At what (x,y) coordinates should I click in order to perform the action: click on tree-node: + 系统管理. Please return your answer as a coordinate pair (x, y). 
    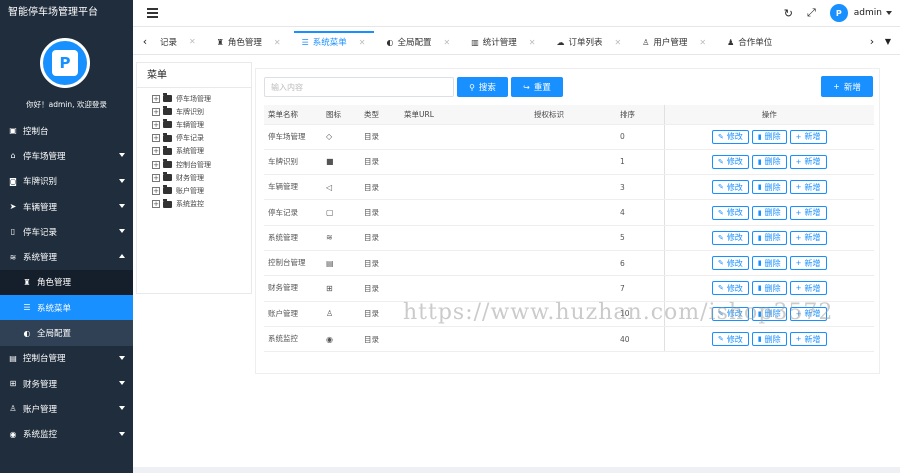
    Looking at the image, I should click on (201, 151).